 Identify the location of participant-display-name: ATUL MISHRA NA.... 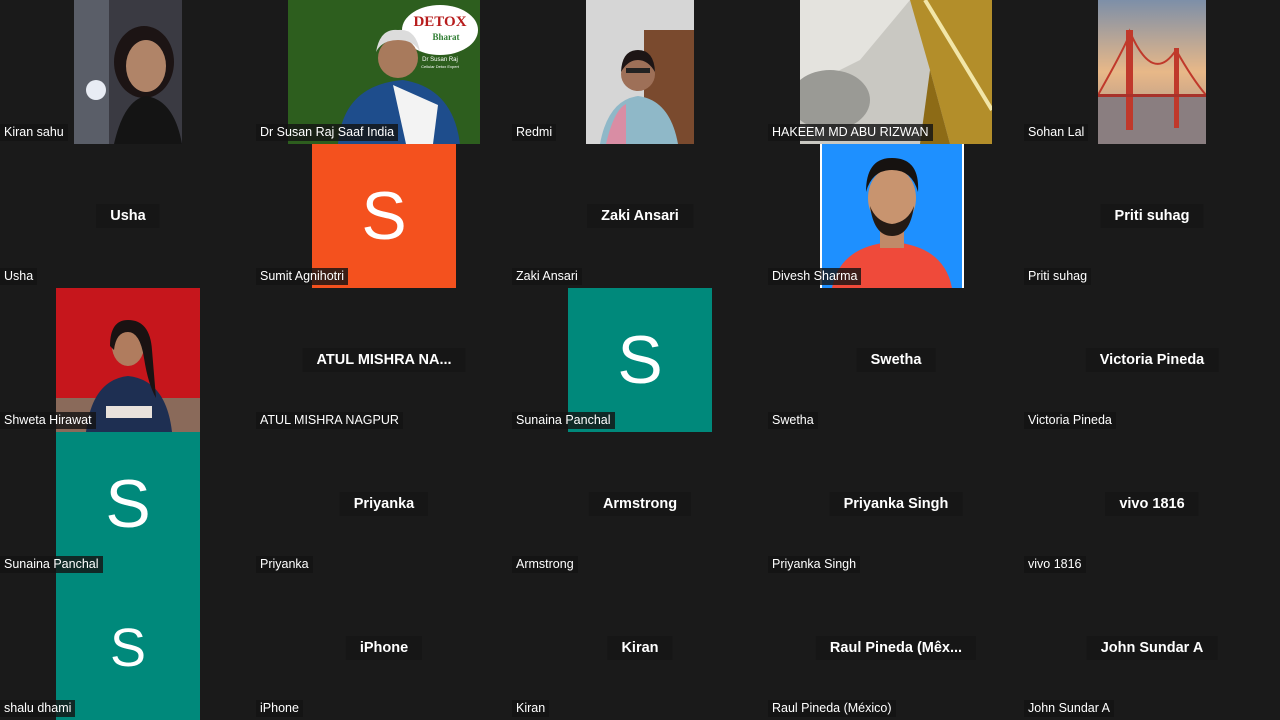
(384, 360).